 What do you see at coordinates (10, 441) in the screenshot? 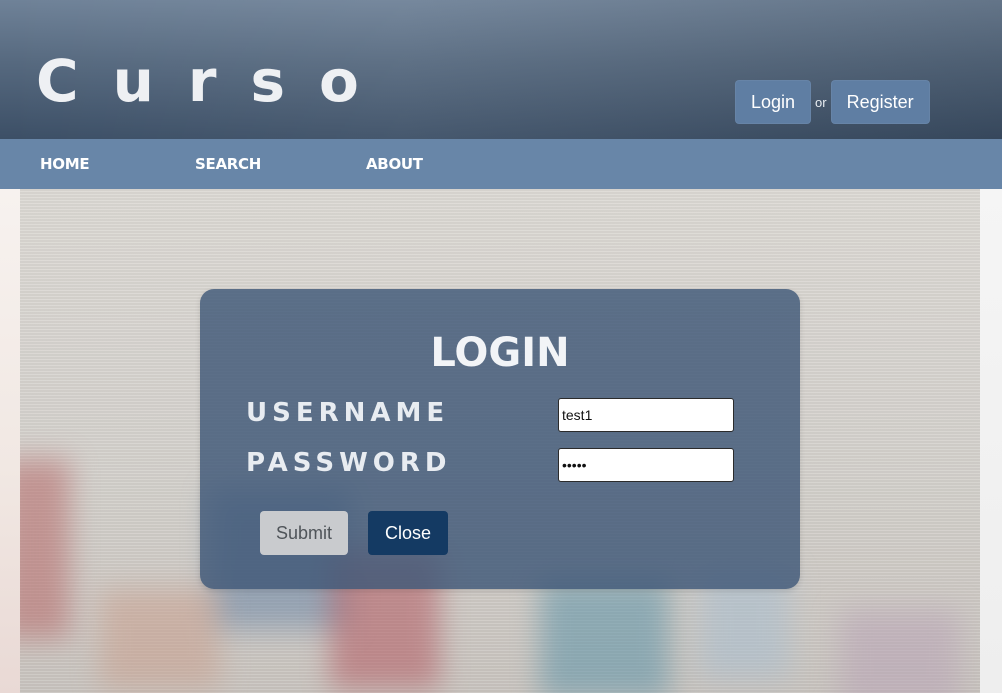
I see `page-left-margin` at bounding box center [10, 441].